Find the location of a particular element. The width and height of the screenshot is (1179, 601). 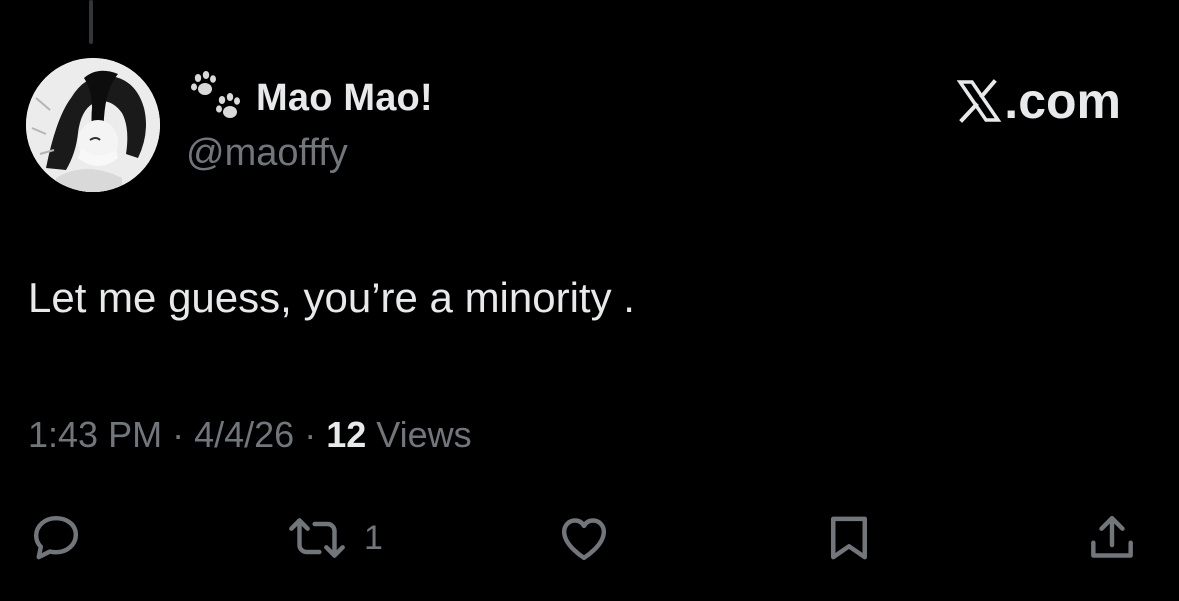

views-count: 12 is located at coordinates (346, 434).